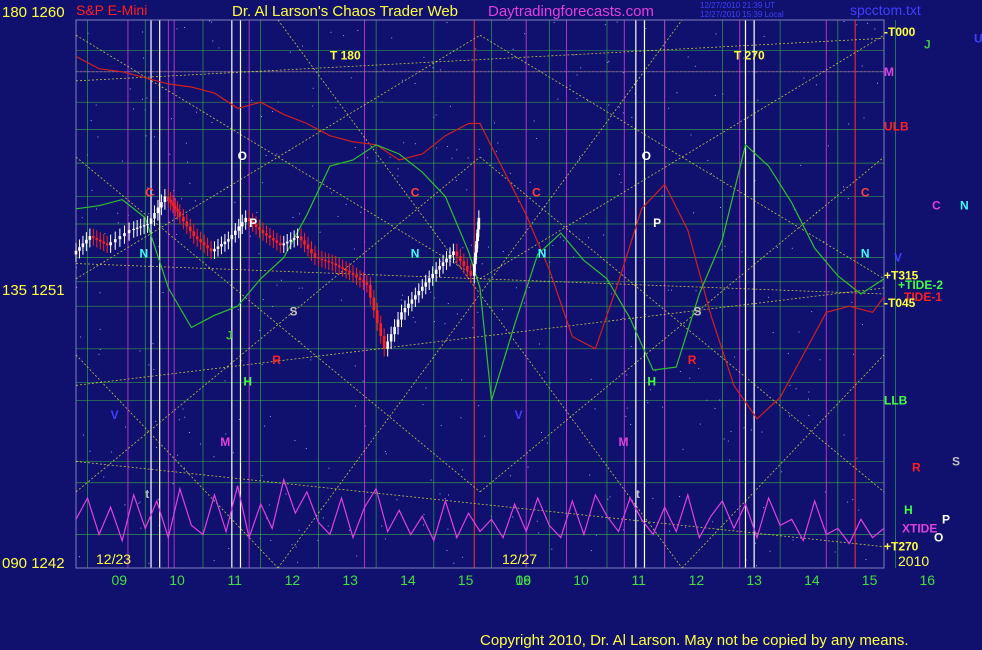  What do you see at coordinates (293, 580) in the screenshot?
I see `x-tick-label: 12` at bounding box center [293, 580].